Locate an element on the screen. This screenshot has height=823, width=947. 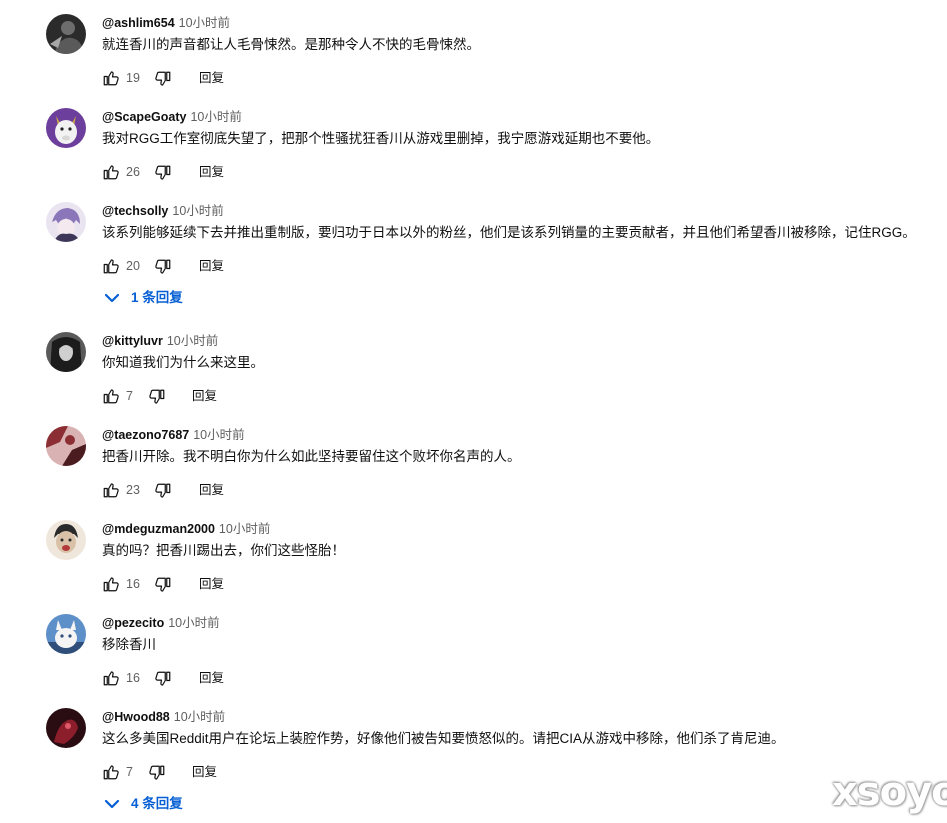
comment-actions: 26 回复 is located at coordinates (182, 173).